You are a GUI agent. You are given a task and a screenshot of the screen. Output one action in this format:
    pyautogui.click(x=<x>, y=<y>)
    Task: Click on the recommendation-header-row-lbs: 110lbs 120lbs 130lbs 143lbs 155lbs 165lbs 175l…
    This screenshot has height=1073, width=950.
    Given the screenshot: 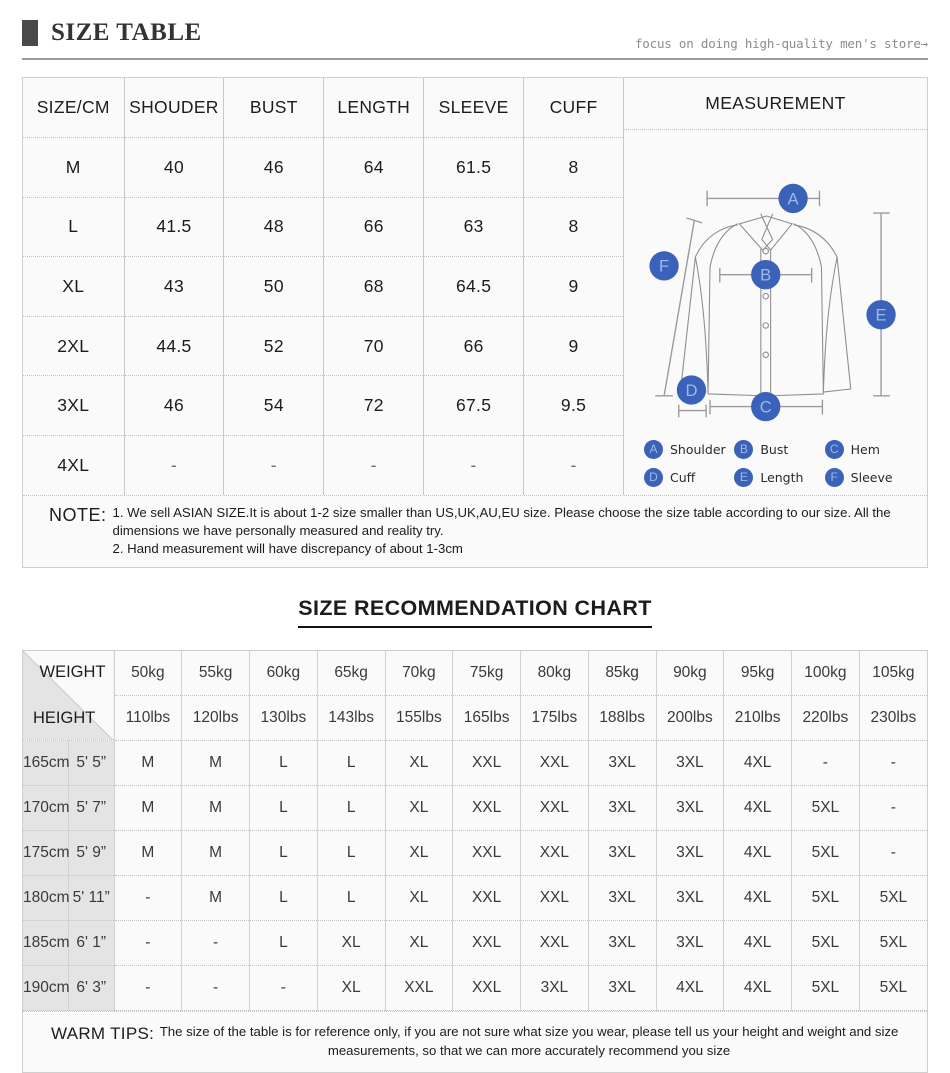 What is the action you would take?
    pyautogui.click(x=475, y=718)
    